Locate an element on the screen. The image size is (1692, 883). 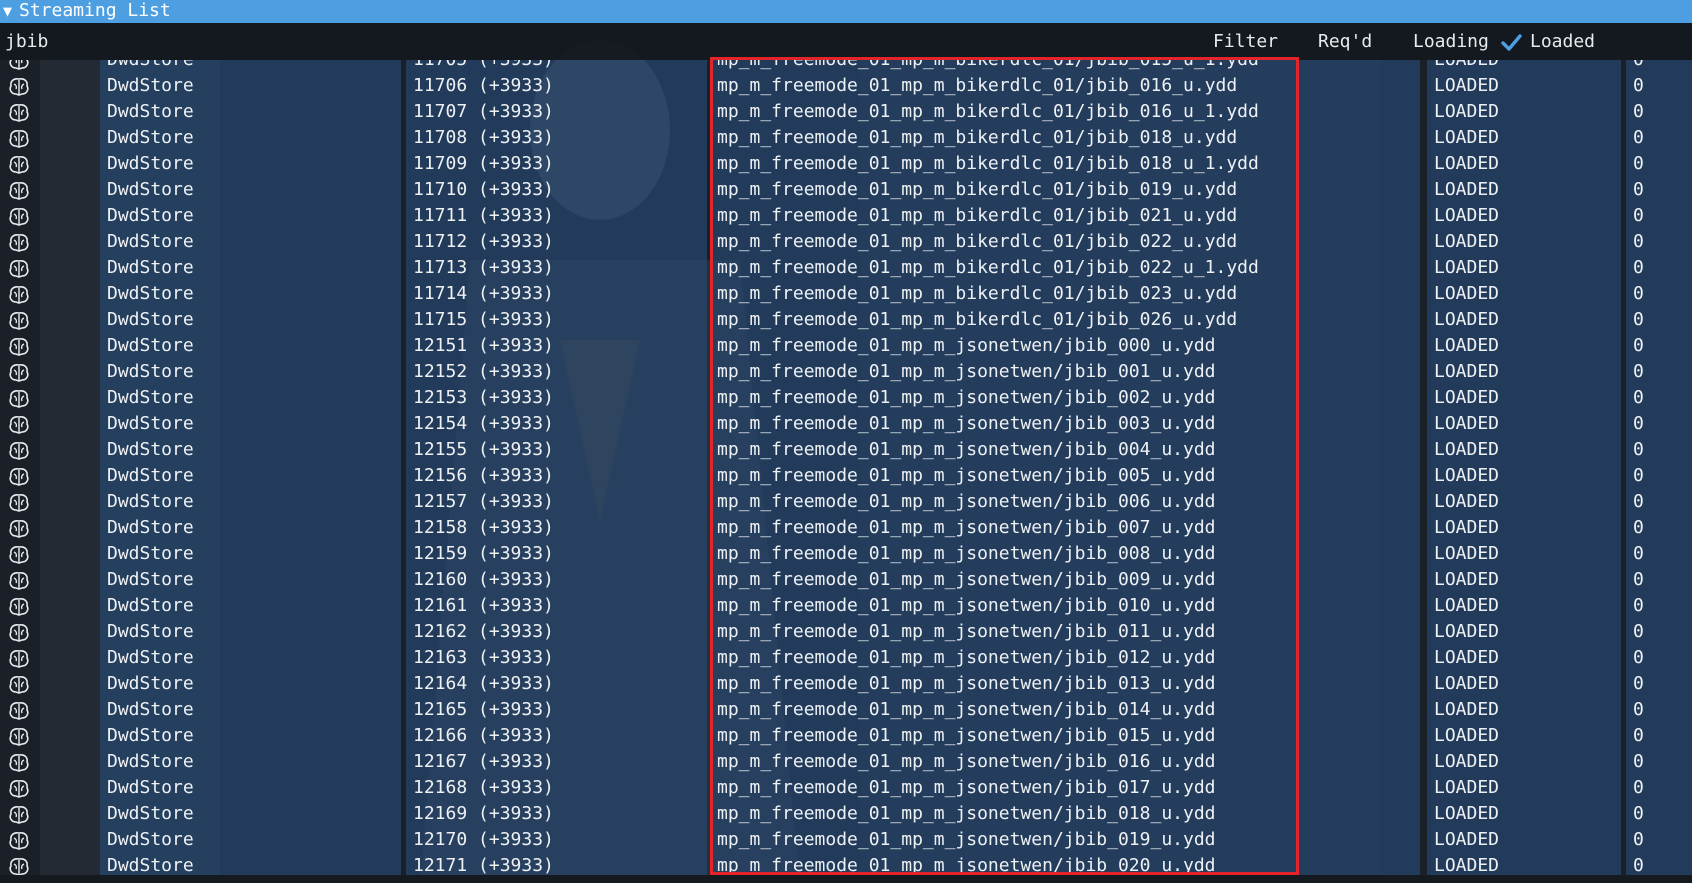
row-index: 11705 (+3933) is located at coordinates (483, 66).